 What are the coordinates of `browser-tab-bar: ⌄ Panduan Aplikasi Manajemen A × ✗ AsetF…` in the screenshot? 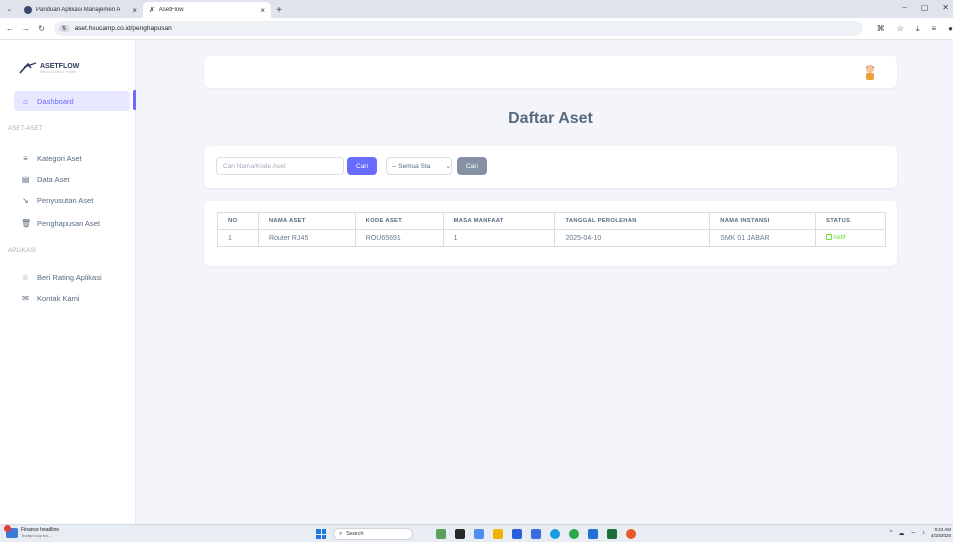 It's located at (476, 9).